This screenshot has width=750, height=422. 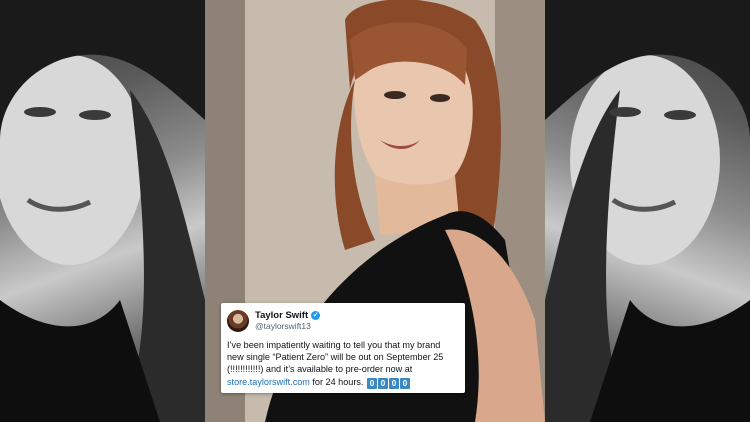 I want to click on user-handle: @taylorswift13, so click(x=287, y=326).